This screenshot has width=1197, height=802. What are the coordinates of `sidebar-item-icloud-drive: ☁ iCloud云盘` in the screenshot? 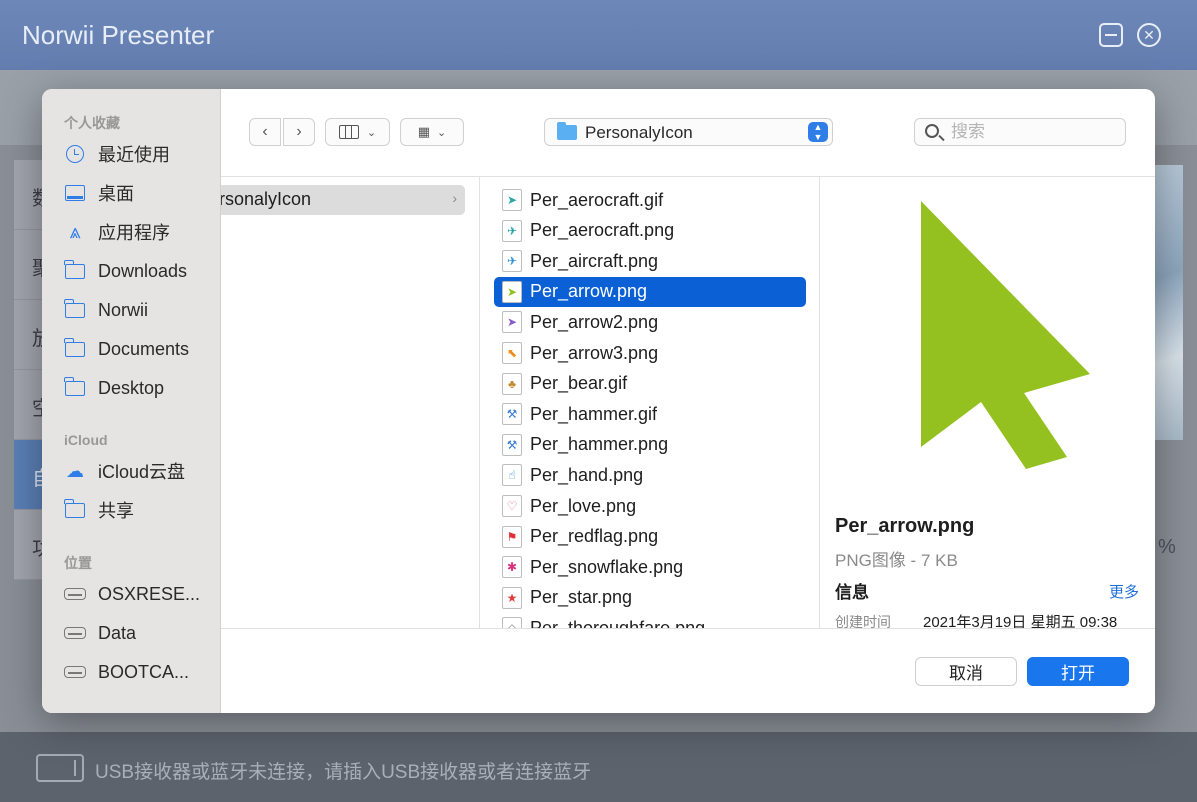 It's located at (124, 471).